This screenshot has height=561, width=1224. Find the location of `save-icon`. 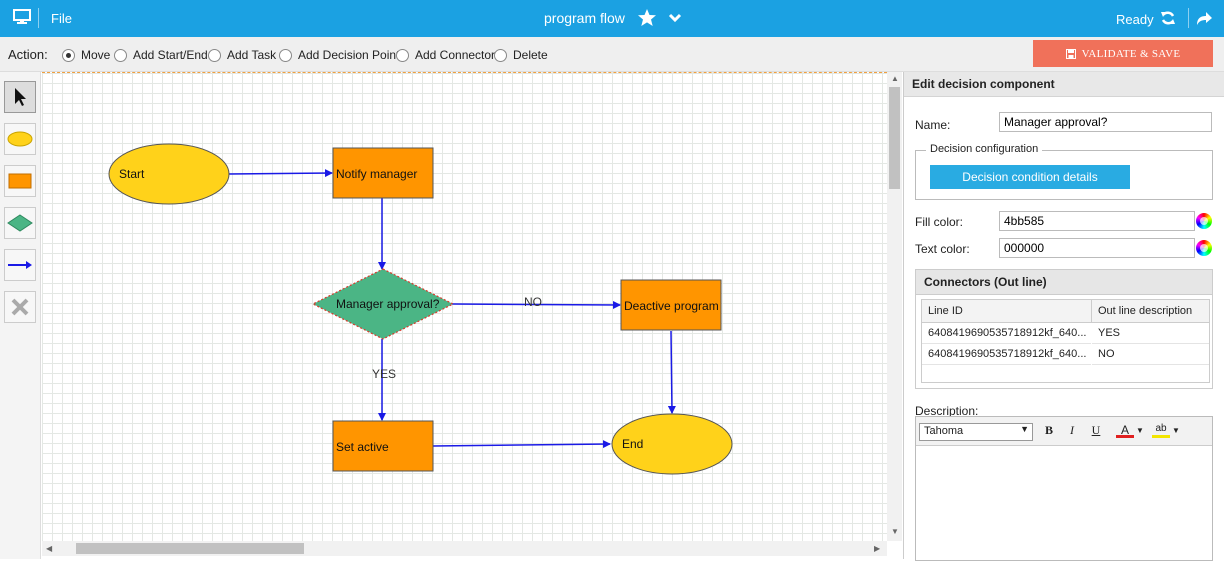

save-icon is located at coordinates (1070, 53).